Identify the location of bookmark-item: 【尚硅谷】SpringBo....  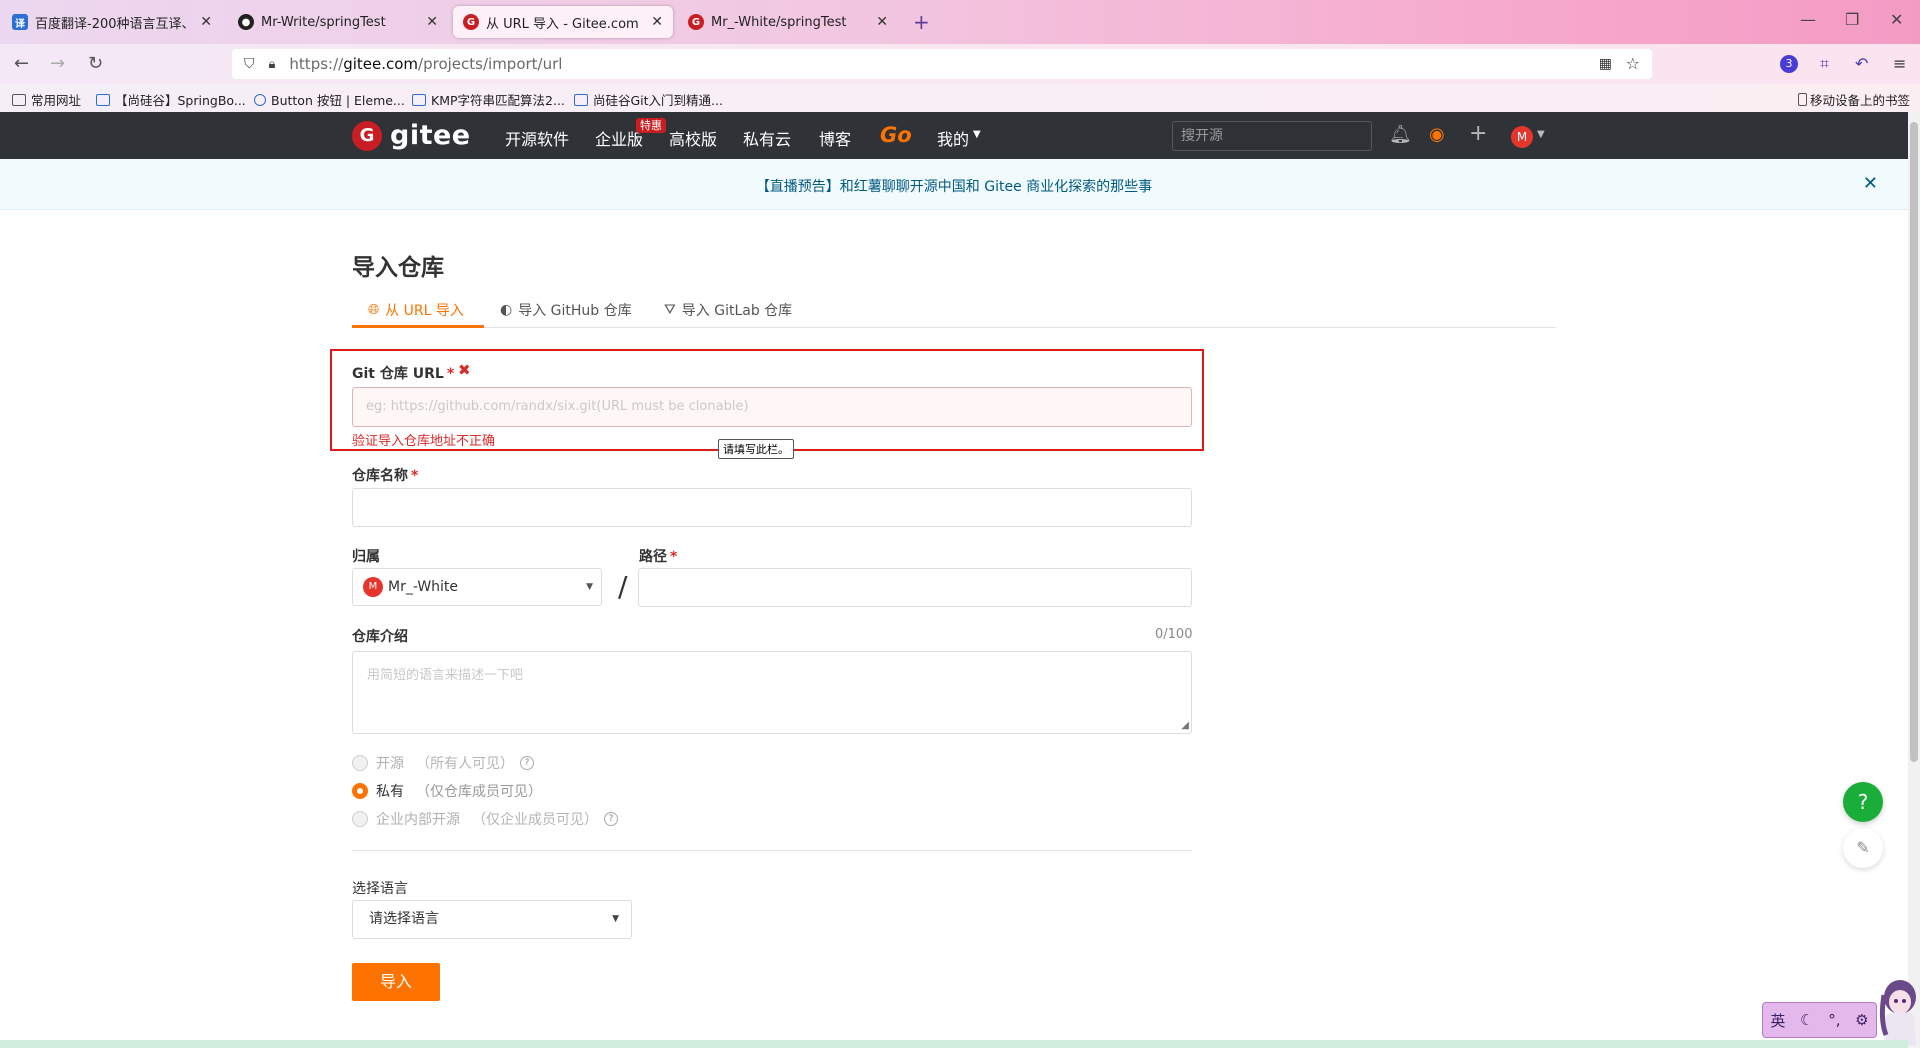
(171, 99).